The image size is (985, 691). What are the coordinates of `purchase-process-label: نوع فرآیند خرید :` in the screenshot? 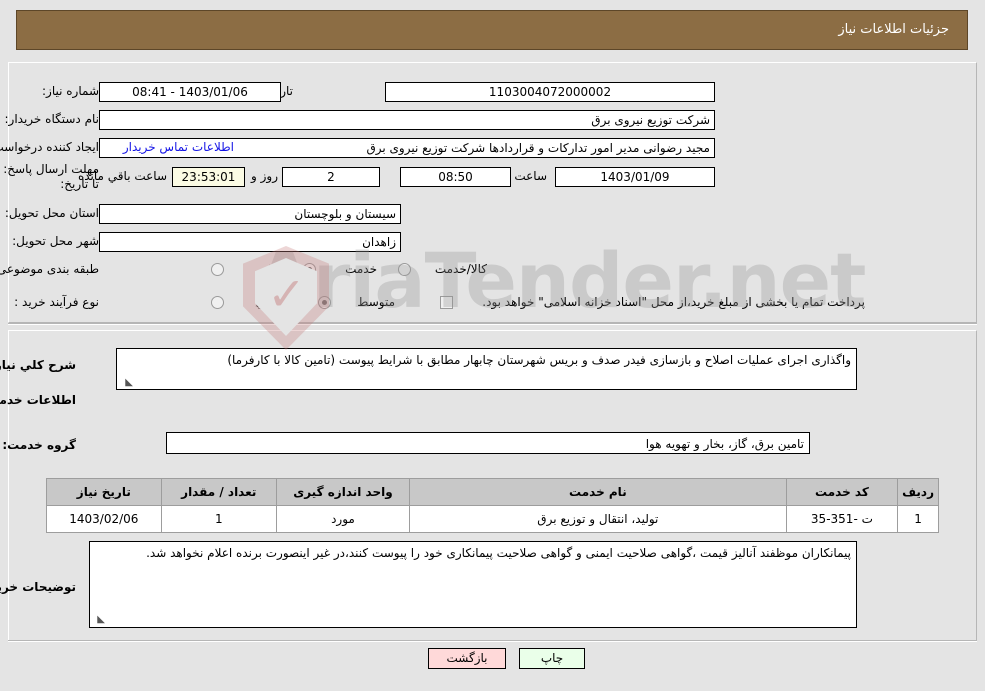 It's located at (56, 302).